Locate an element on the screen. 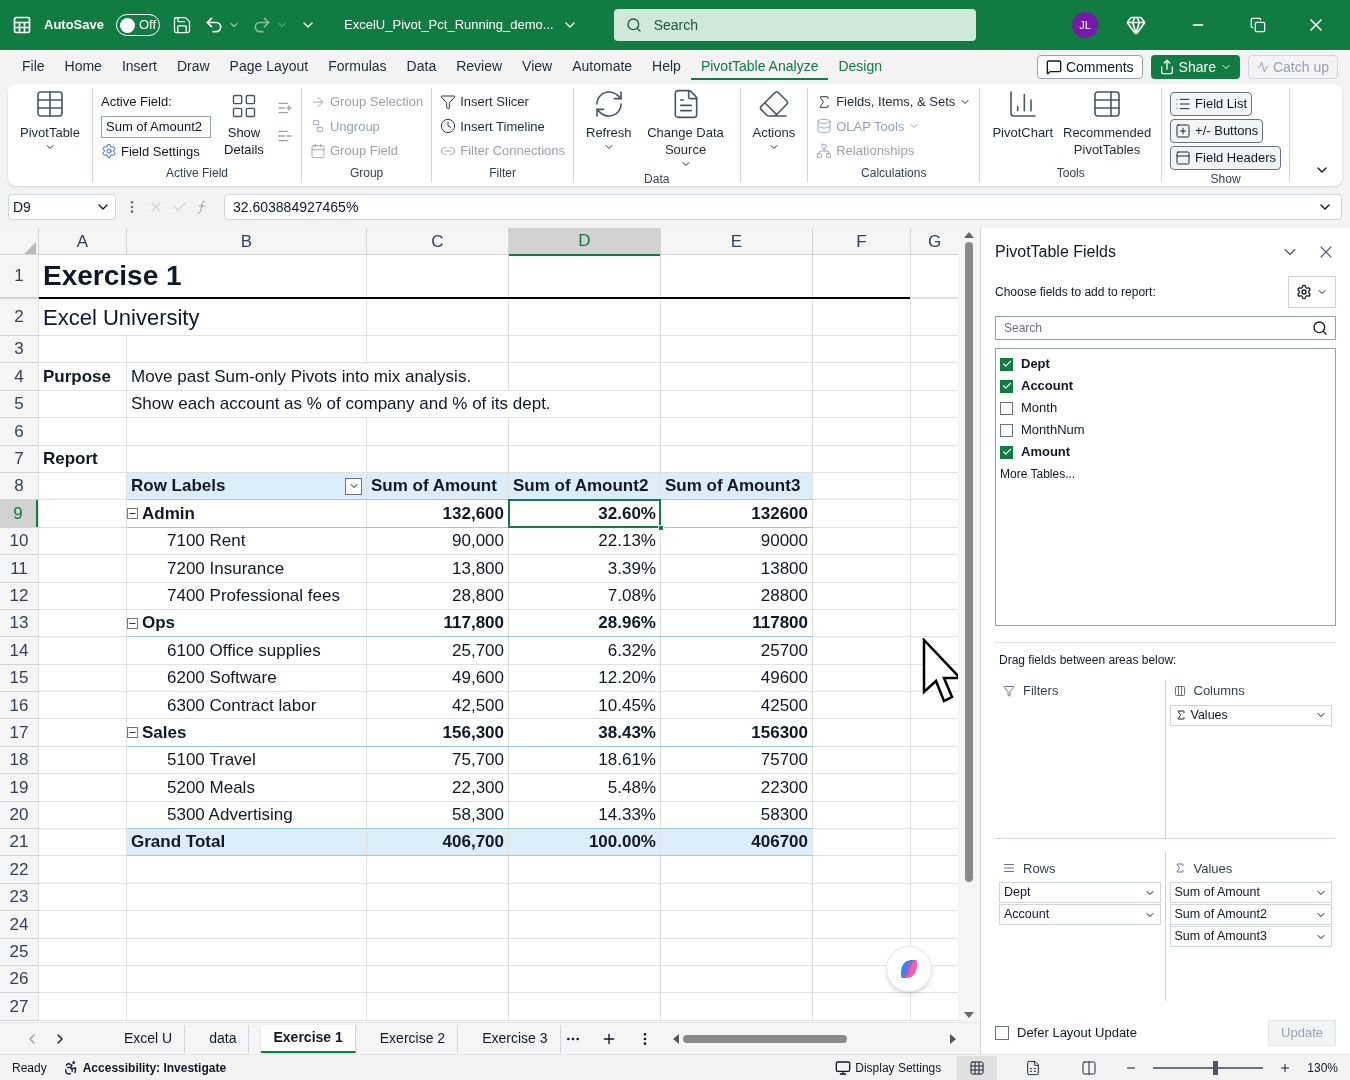 The height and width of the screenshot is (1080, 1350). area-field: Sum of Amount is located at coordinates (1250, 892).